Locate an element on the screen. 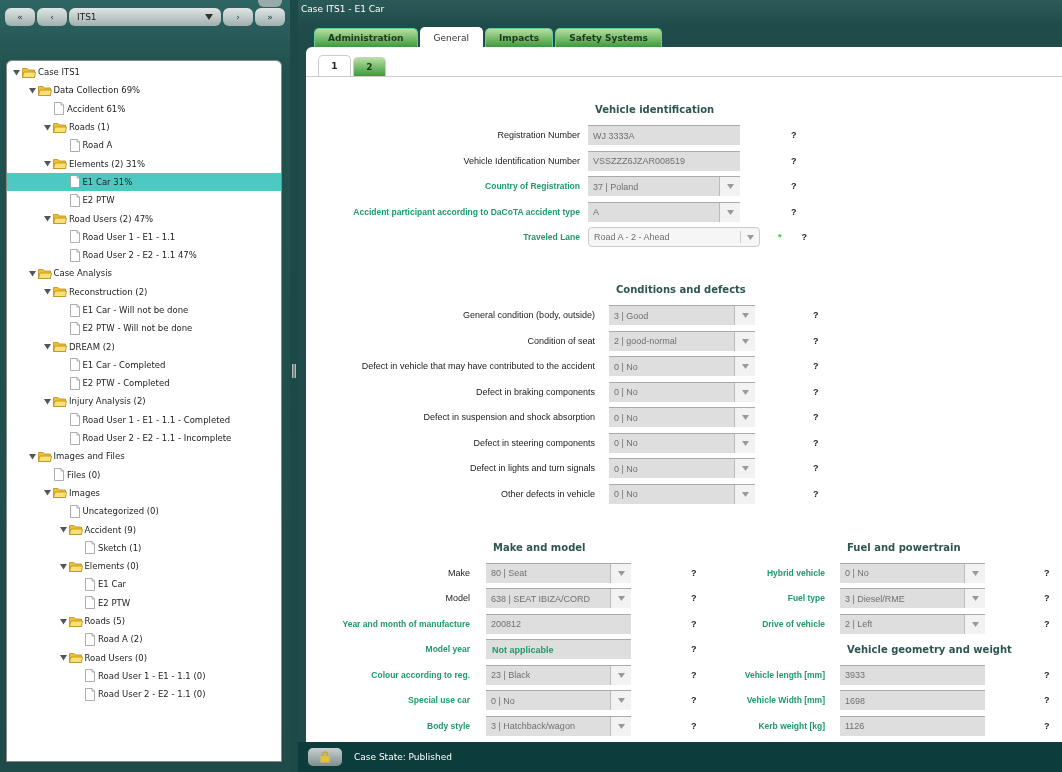 This screenshot has height=772, width=1062. tree-item: E2 PTW is located at coordinates (144, 200).